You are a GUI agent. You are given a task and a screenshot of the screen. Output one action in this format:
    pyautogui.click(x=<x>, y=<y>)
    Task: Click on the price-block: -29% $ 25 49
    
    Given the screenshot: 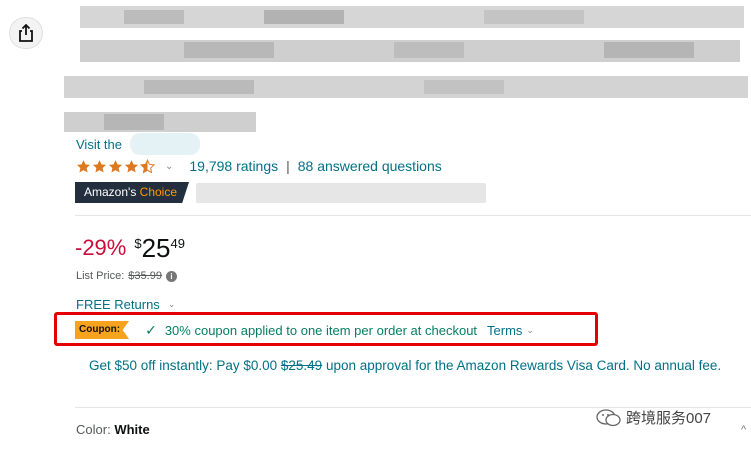 What is the action you would take?
    pyautogui.click(x=130, y=248)
    